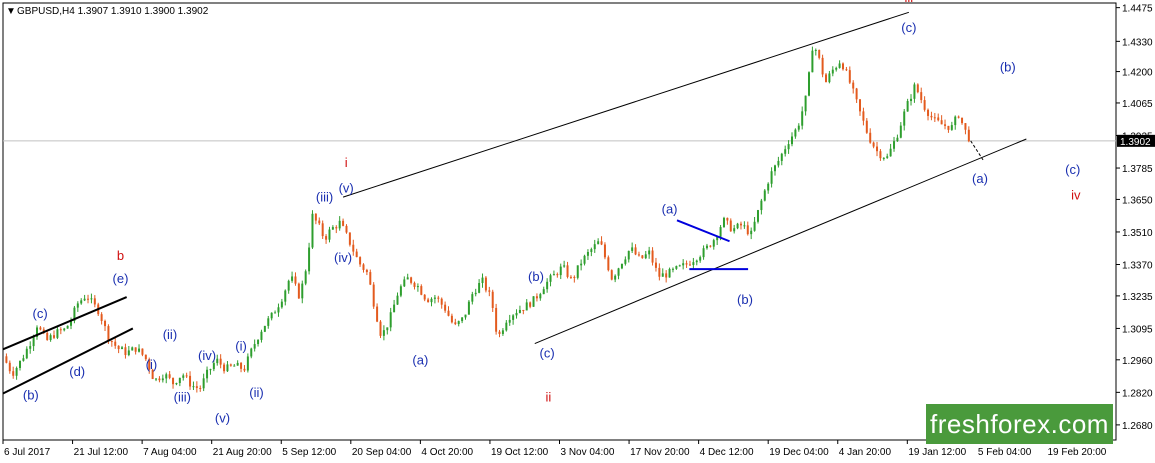 The width and height of the screenshot is (1155, 463). I want to click on header-arrow-icon: ▼, so click(11, 11).